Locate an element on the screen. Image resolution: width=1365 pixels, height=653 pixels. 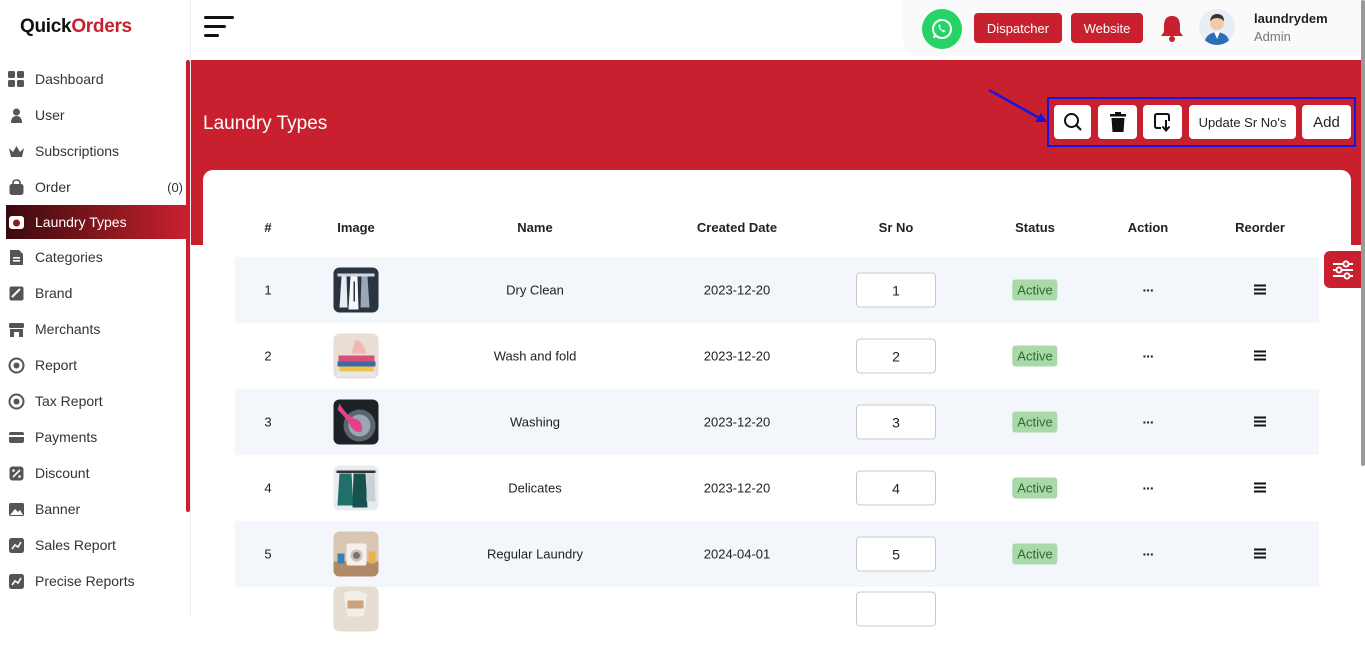
sidebar-item-label: Tax Report is located at coordinates (69, 401).